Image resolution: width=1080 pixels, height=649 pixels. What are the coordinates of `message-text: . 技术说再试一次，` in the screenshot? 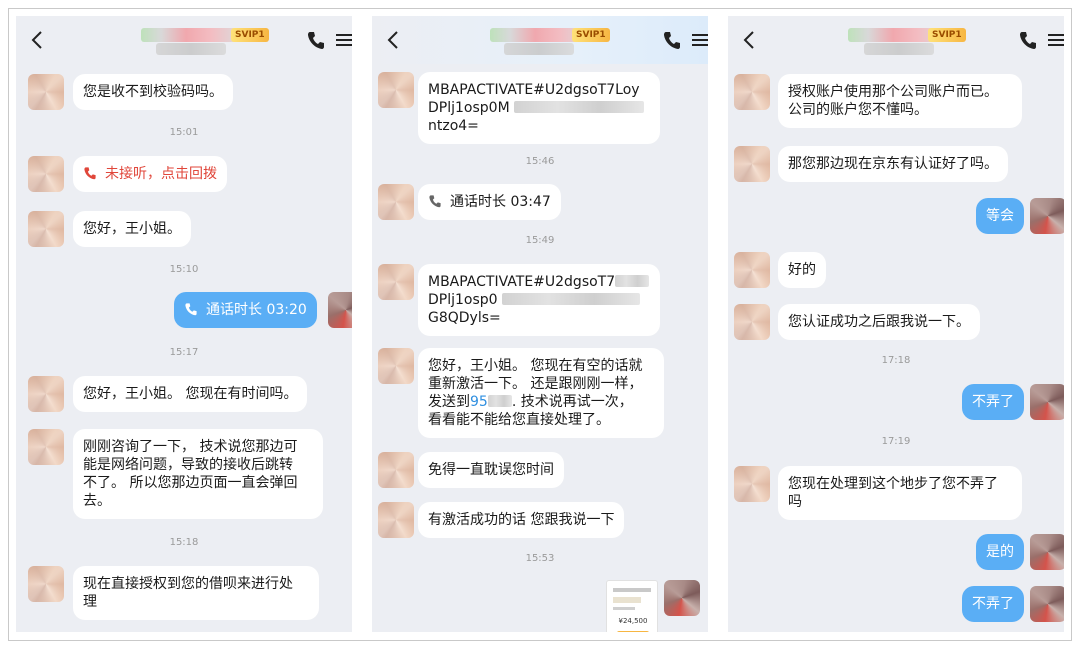 It's located at (572, 402).